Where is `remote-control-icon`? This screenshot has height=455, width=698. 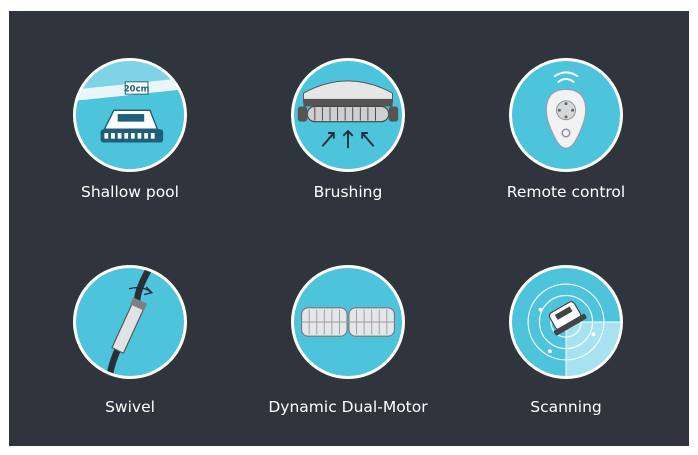 remote-control-icon is located at coordinates (566, 115).